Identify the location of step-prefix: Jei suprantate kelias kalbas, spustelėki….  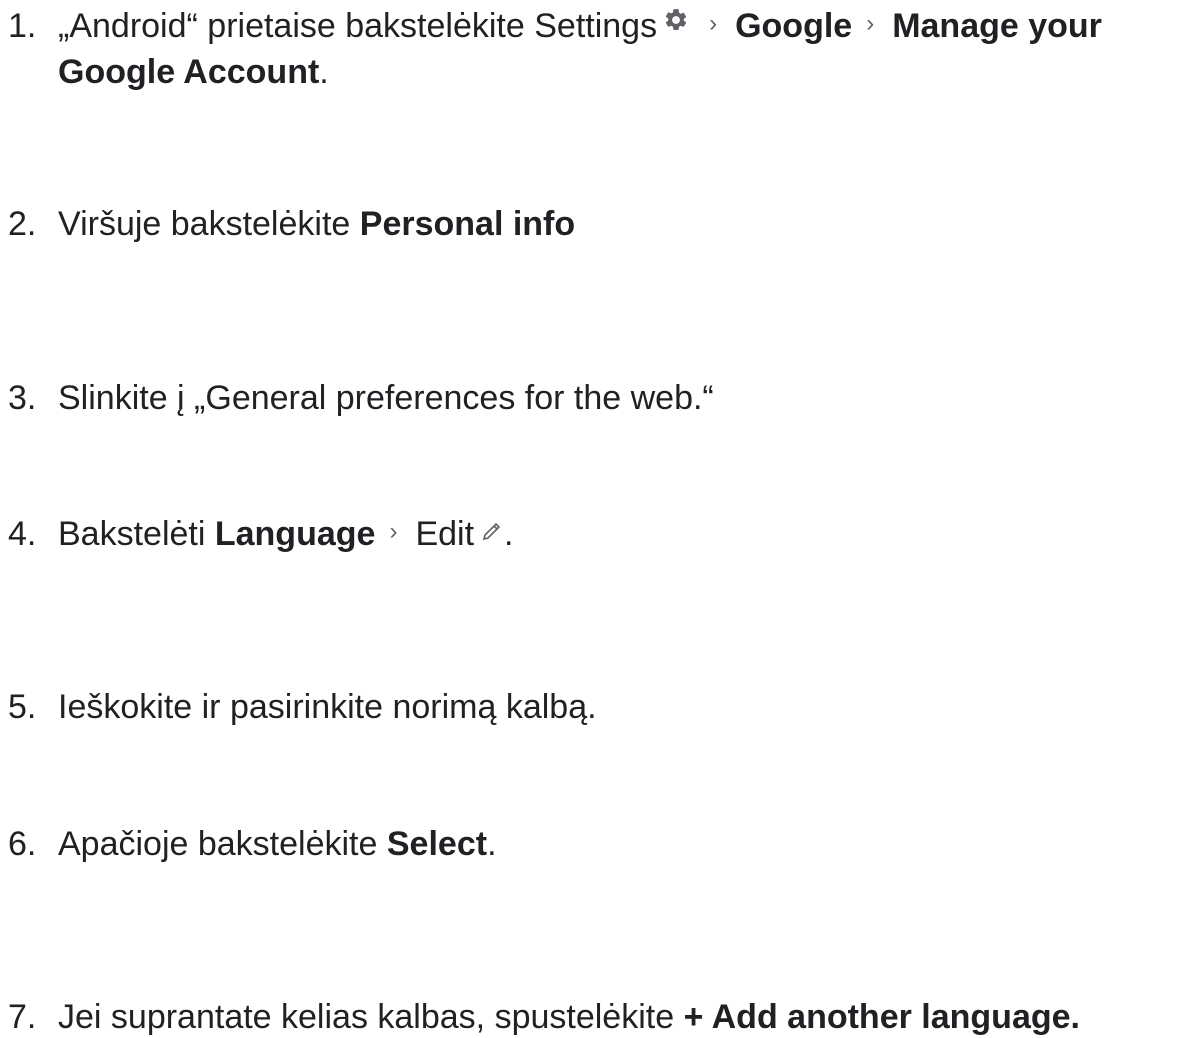
(366, 1017).